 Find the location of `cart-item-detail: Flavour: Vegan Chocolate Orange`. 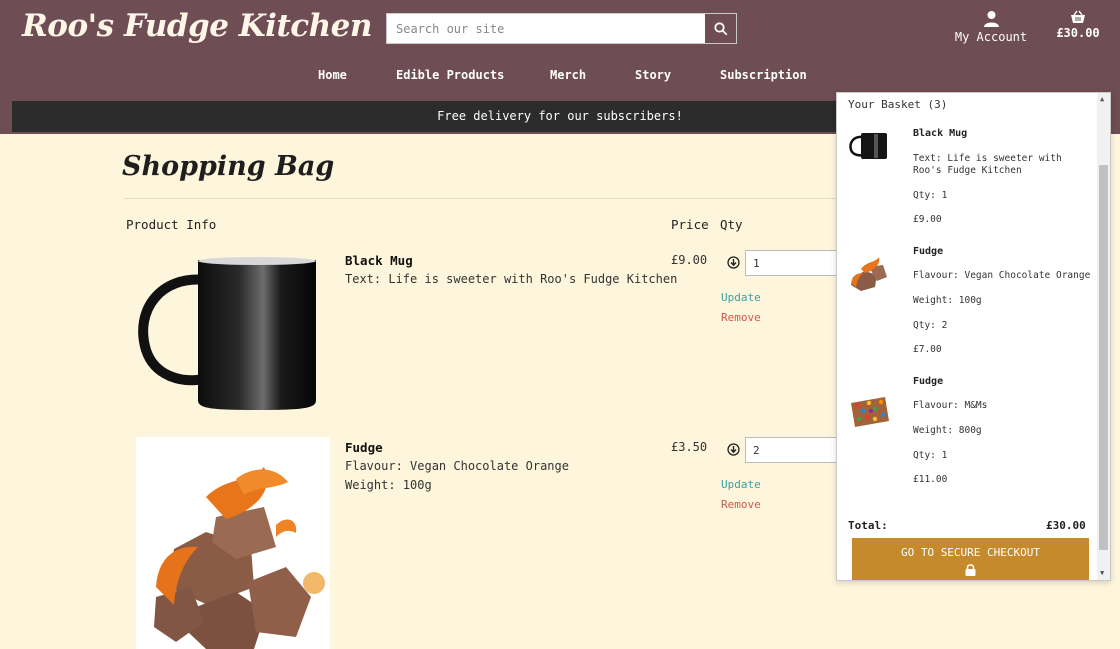

cart-item-detail: Flavour: Vegan Chocolate Orange is located at coordinates (457, 466).